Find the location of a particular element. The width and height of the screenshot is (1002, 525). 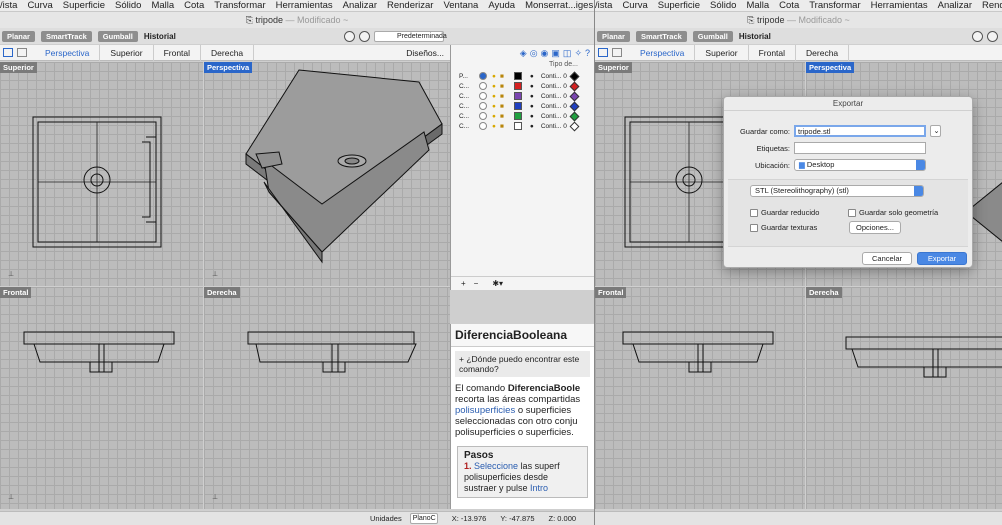

menu-item: Ventana is located at coordinates (460, 5).